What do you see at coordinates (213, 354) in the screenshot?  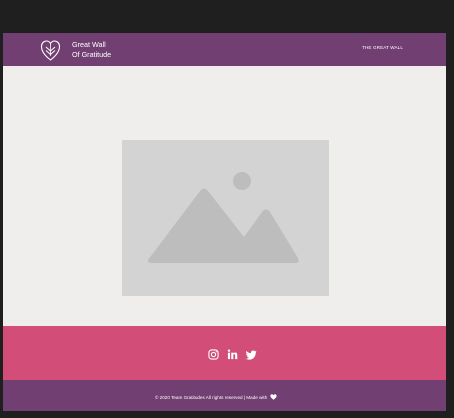 I see `instagram-icon` at bounding box center [213, 354].